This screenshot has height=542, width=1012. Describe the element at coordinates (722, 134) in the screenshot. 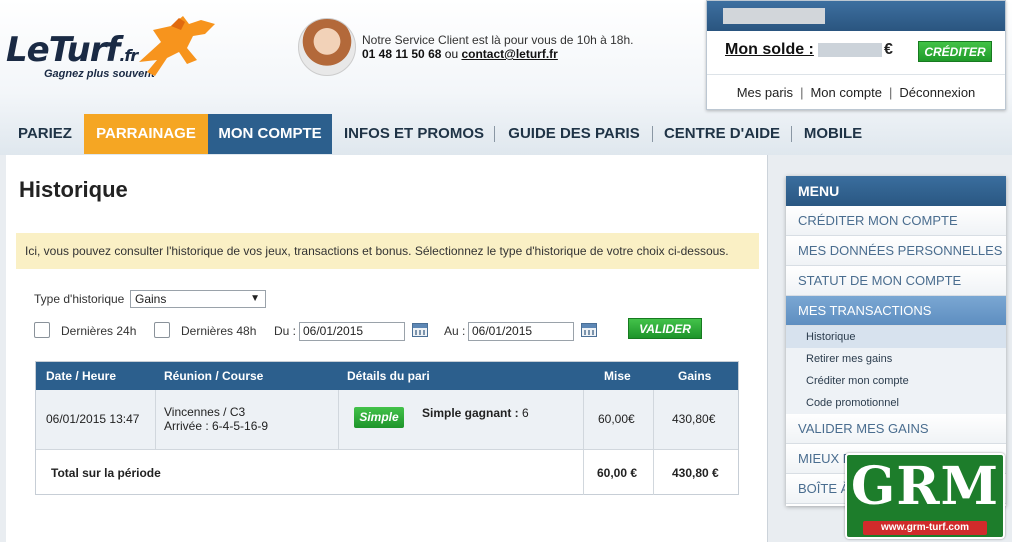

I see `nav-centre-aide: CENTRE D'AIDE` at that location.